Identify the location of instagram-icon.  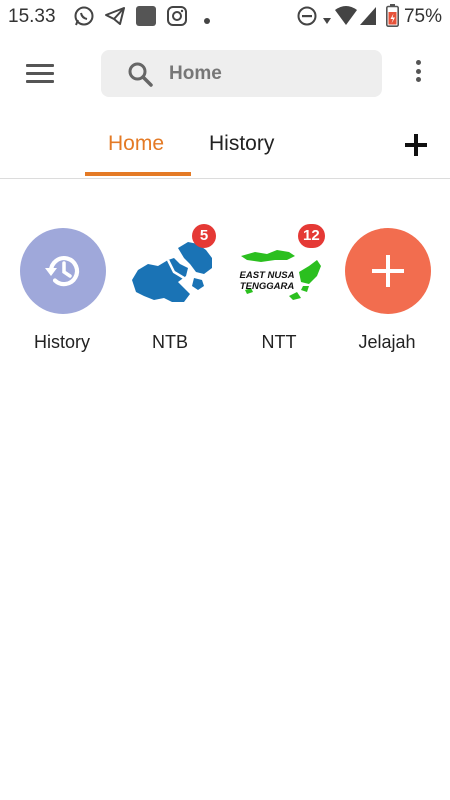
(177, 18).